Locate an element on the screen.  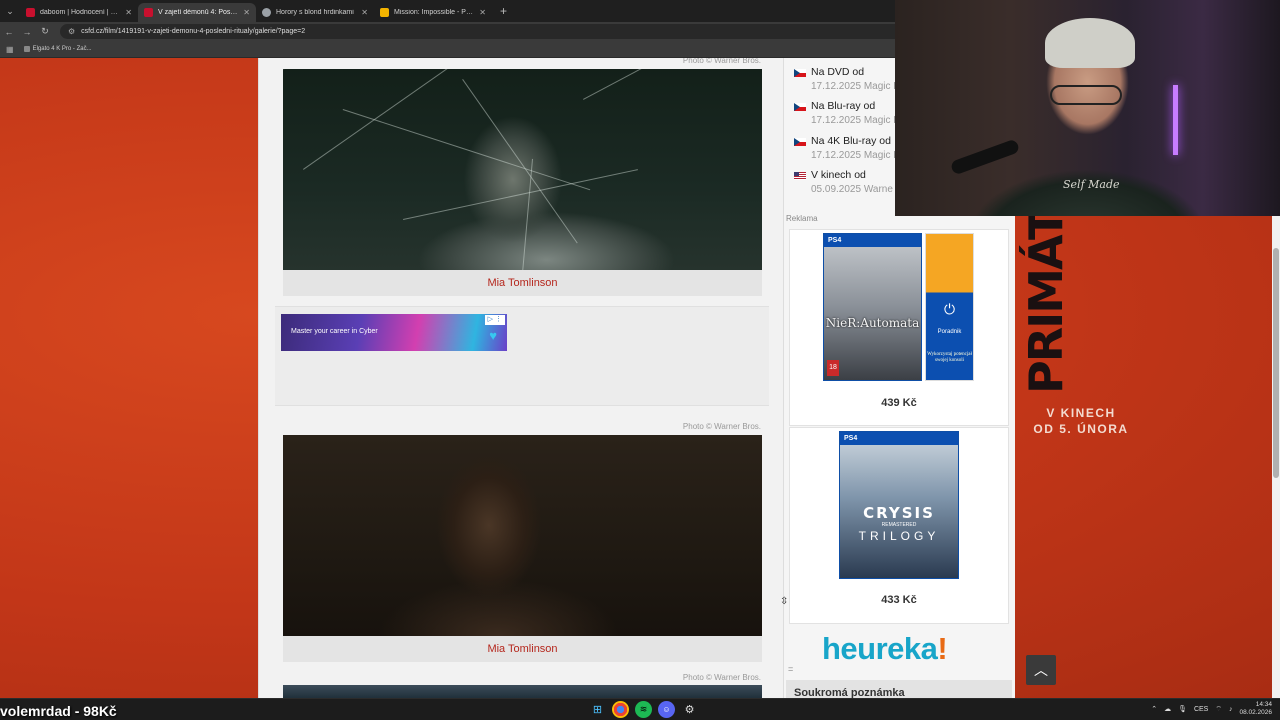
back-arrow-icon: ← is located at coordinates (9, 32).